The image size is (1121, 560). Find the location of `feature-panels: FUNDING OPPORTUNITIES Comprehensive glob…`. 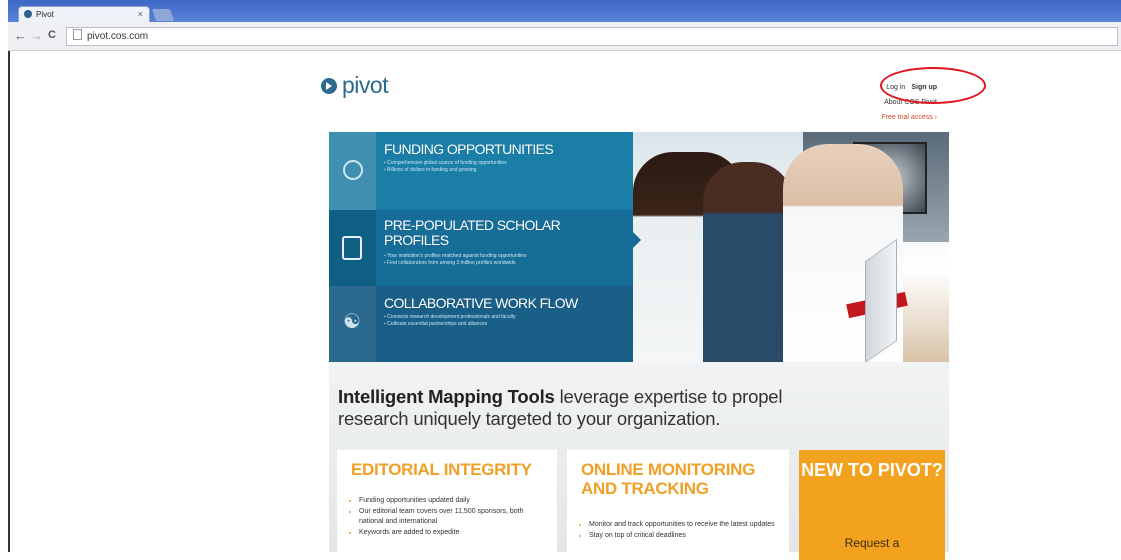

feature-panels: FUNDING OPPORTUNITIES Comprehensive glob… is located at coordinates (481, 247).